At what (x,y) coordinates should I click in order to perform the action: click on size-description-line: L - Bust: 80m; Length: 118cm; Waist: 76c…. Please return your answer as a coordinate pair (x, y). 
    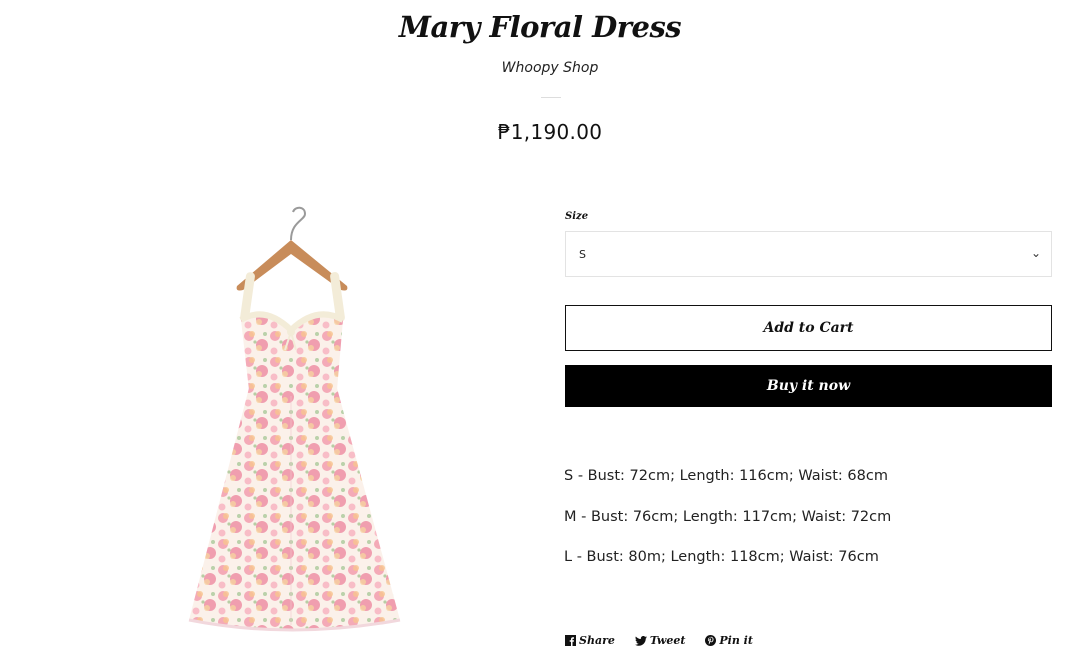
    Looking at the image, I should click on (721, 557).